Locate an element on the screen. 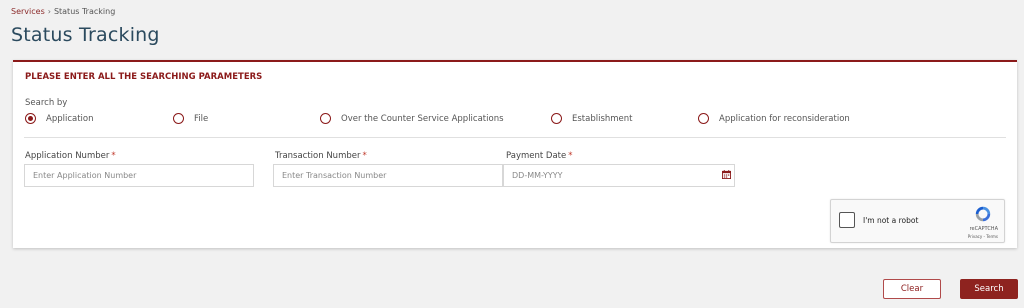  radio-label: Establishment is located at coordinates (602, 118).